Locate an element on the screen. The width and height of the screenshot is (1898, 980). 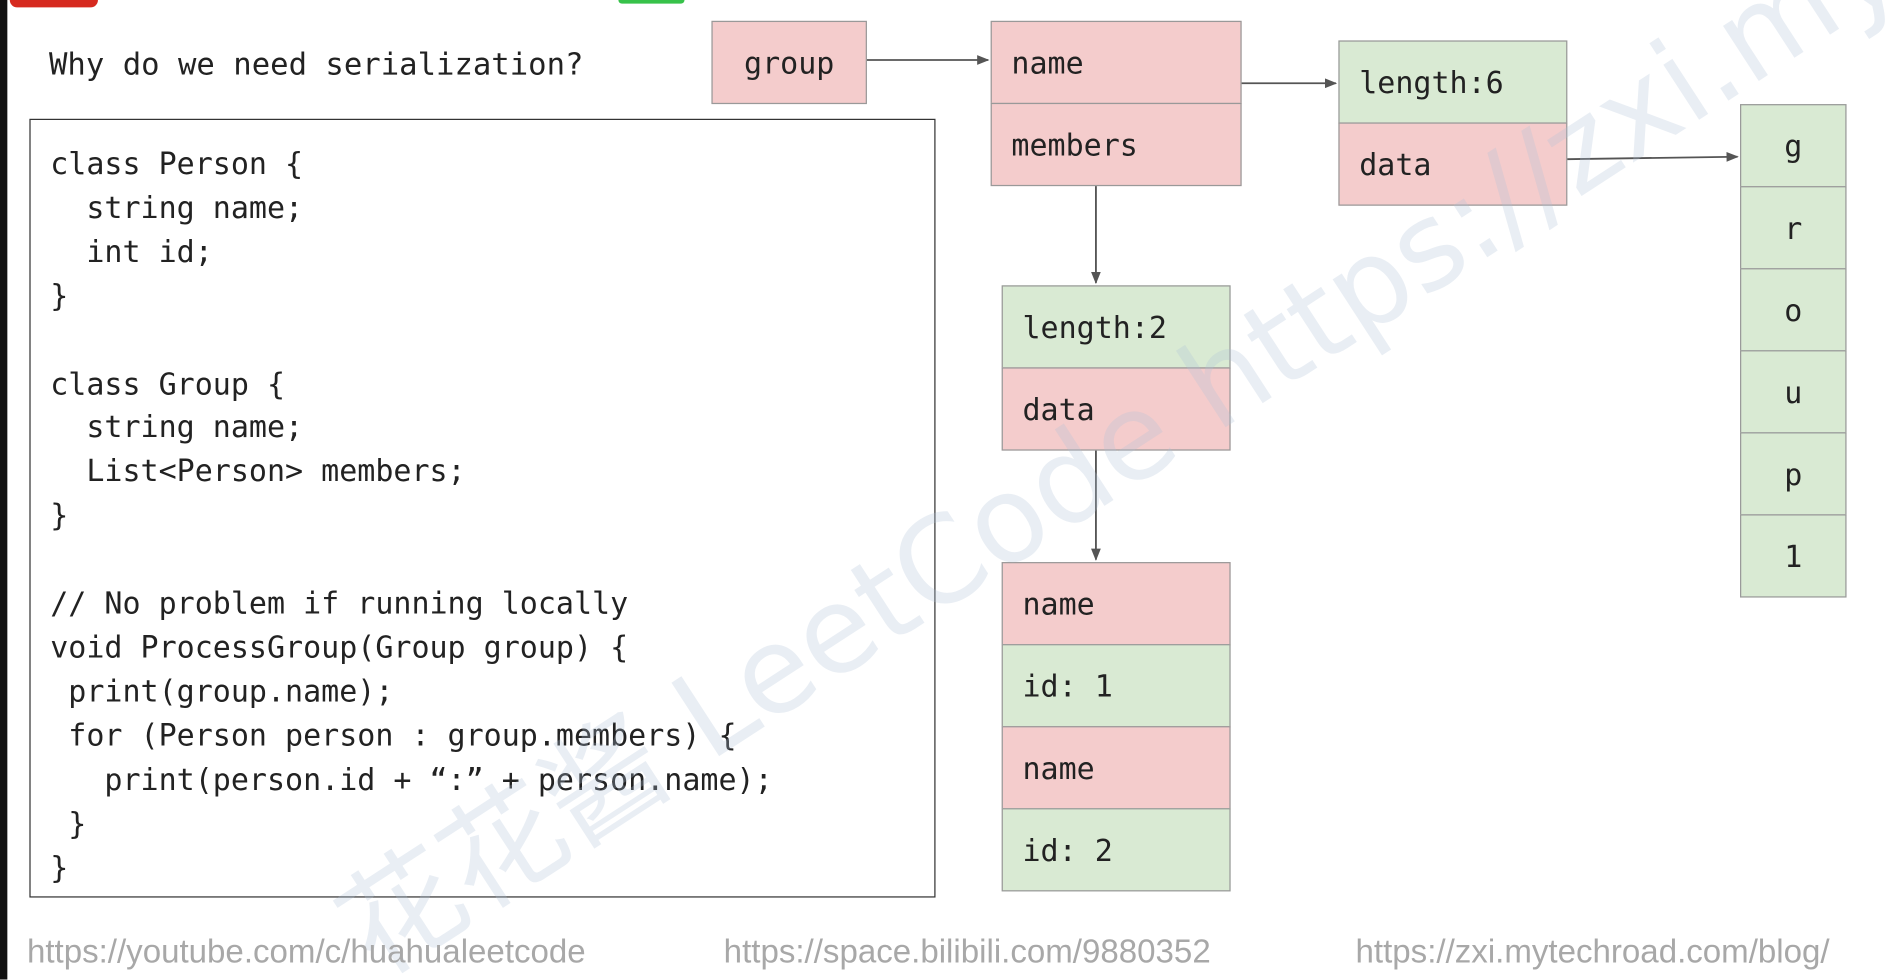
arrow-data-to-chars is located at coordinates (1653, 156).